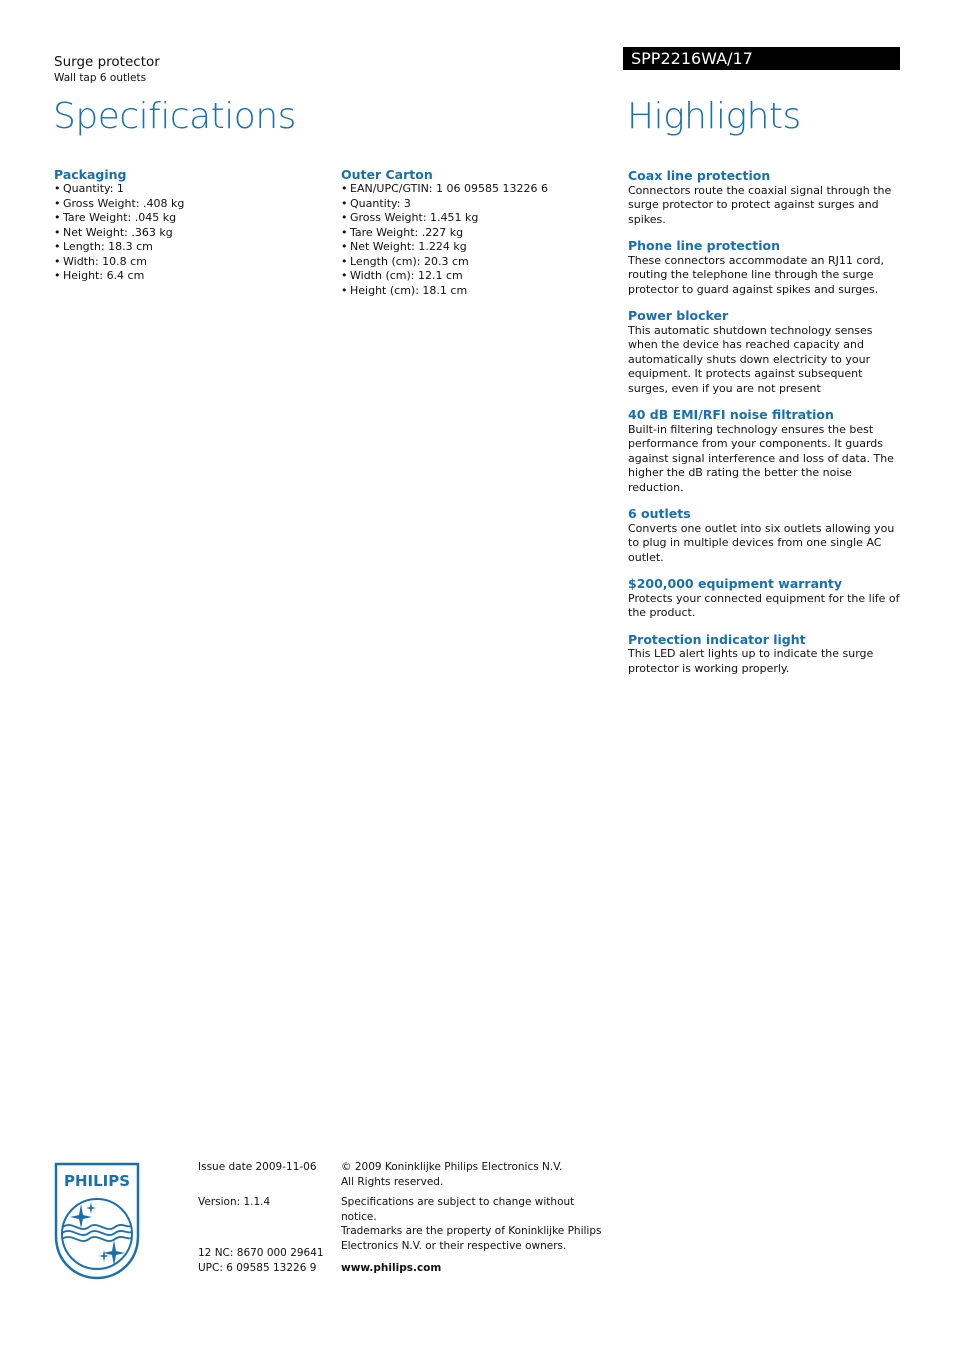  What do you see at coordinates (392, 1181) in the screenshot?
I see `copyright-line-2: All Rights reserved.` at bounding box center [392, 1181].